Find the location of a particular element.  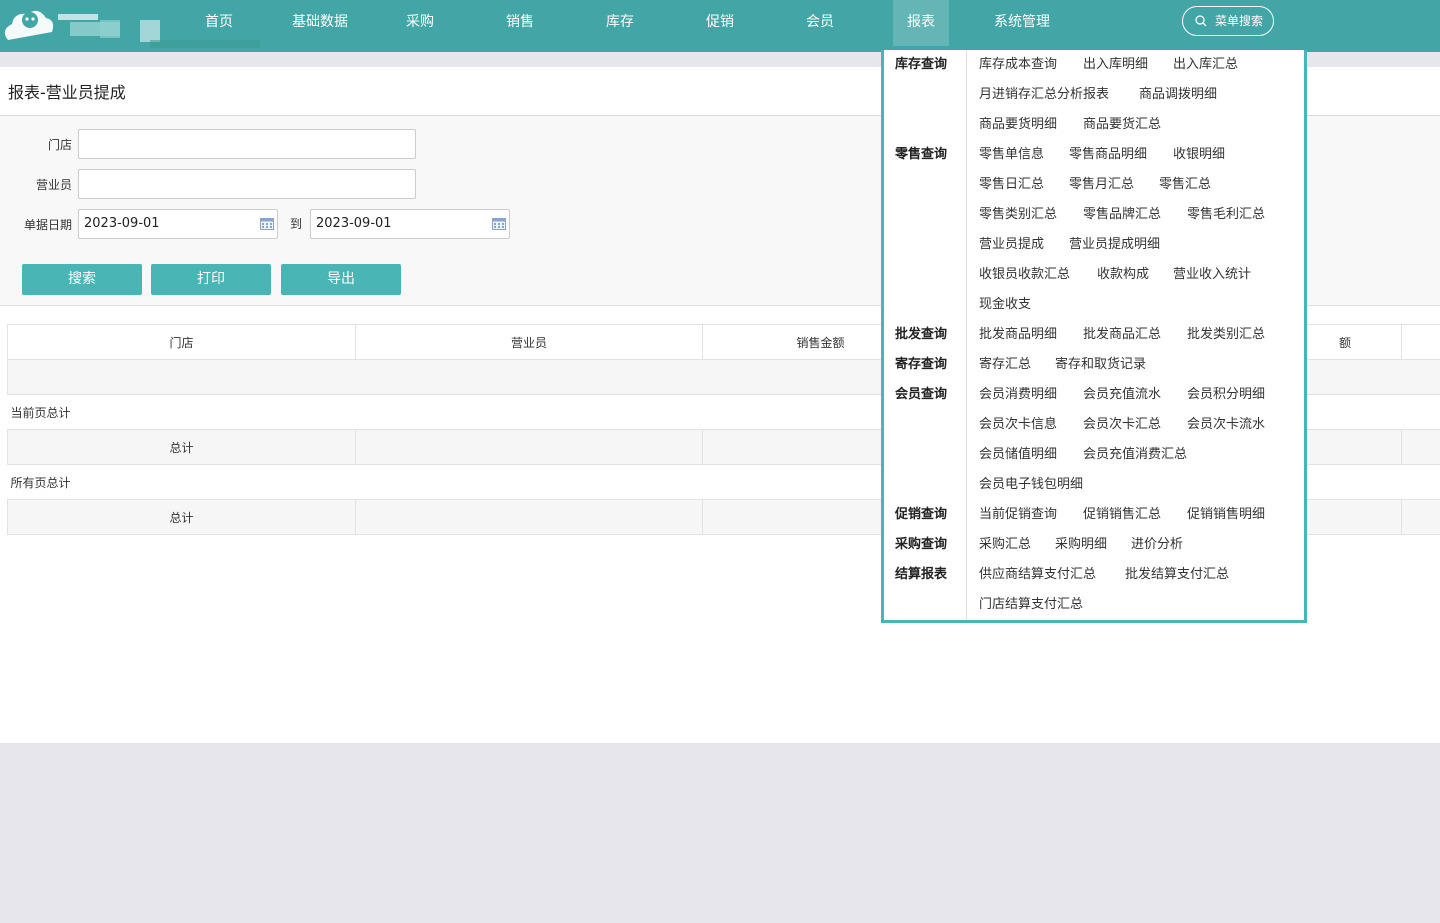

column-header-extra is located at coordinates (1420, 342).